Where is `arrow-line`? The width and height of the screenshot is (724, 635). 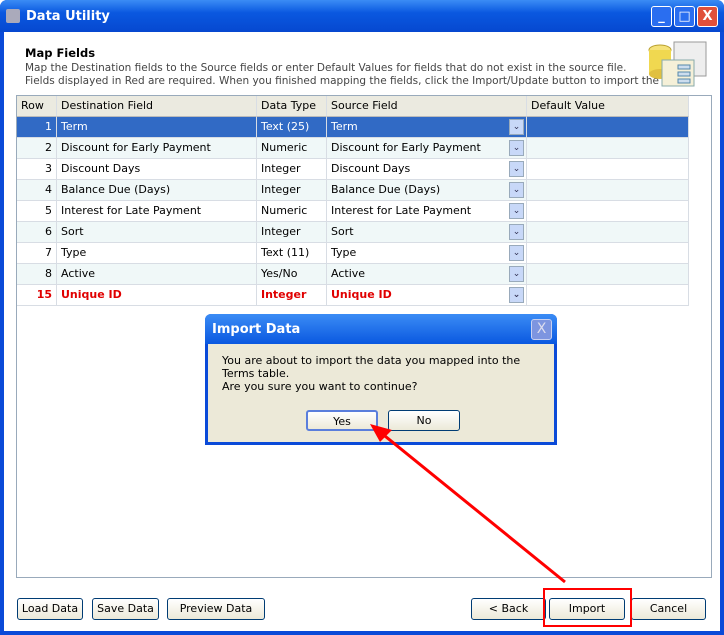
arrow-line is located at coordinates (472, 507).